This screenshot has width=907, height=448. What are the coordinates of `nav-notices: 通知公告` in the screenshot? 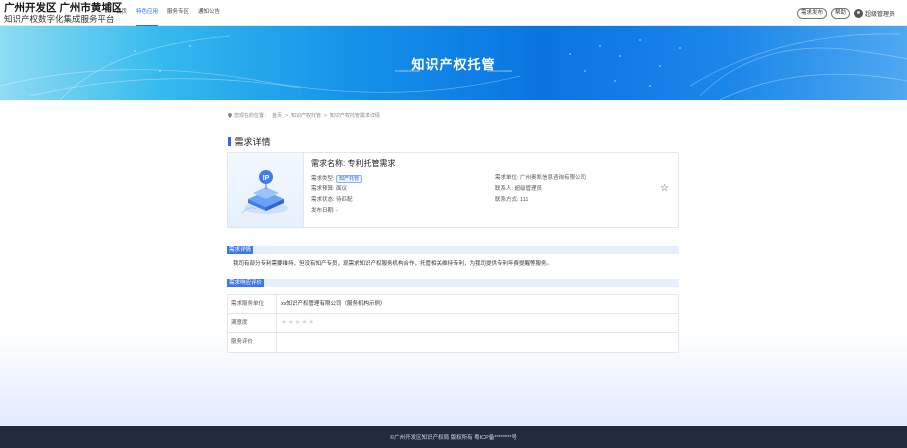 It's located at (209, 13).